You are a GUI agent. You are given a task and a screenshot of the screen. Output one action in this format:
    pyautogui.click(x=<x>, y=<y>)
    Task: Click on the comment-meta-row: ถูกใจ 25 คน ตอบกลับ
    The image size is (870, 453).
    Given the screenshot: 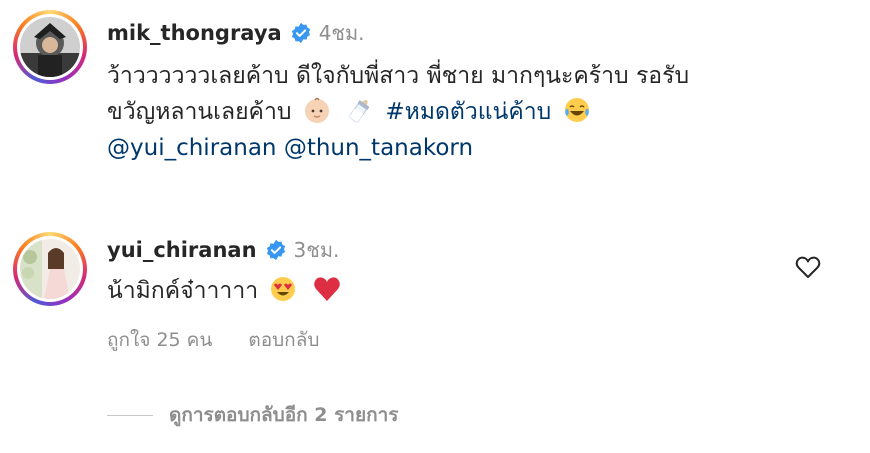 What is the action you would take?
    pyautogui.click(x=213, y=340)
    